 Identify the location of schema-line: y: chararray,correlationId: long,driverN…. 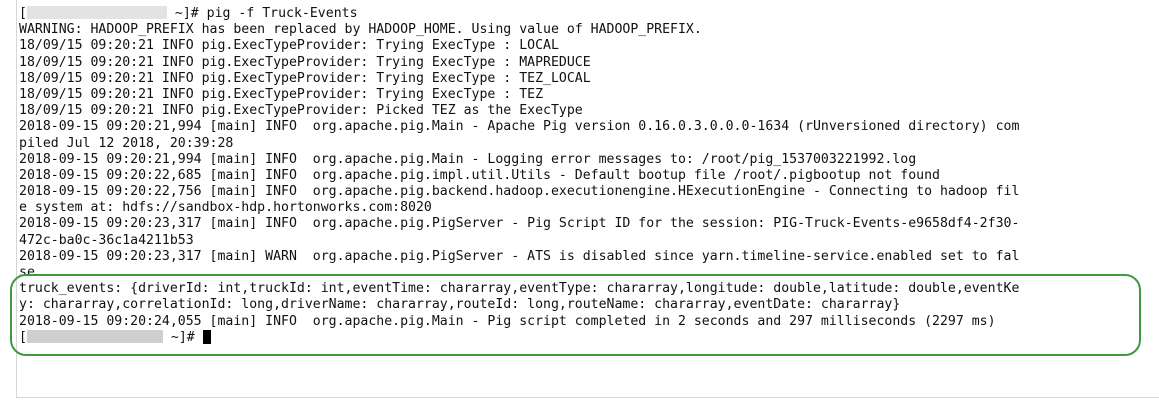
(460, 305).